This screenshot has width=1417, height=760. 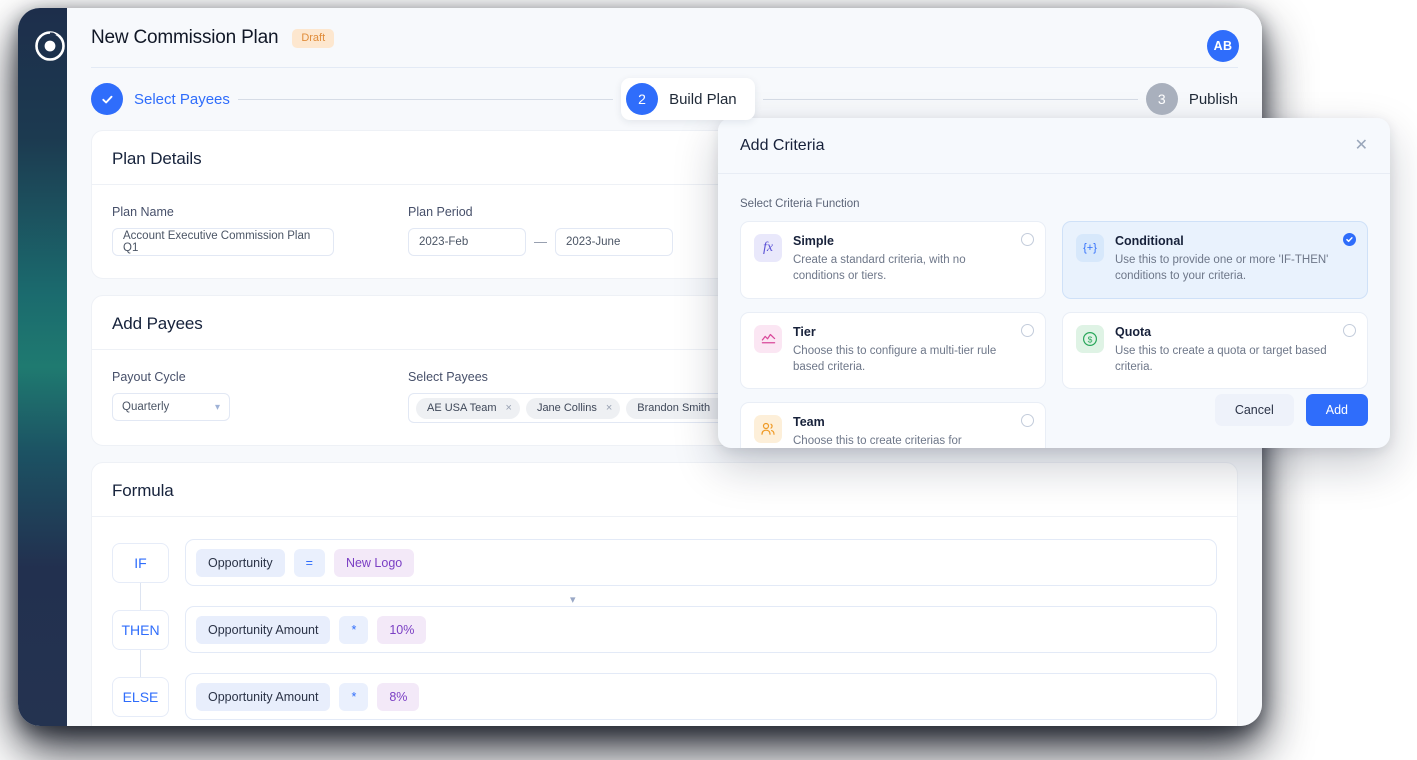 What do you see at coordinates (374, 562) in the screenshot?
I see `expr-value-pill: New Logo` at bounding box center [374, 562].